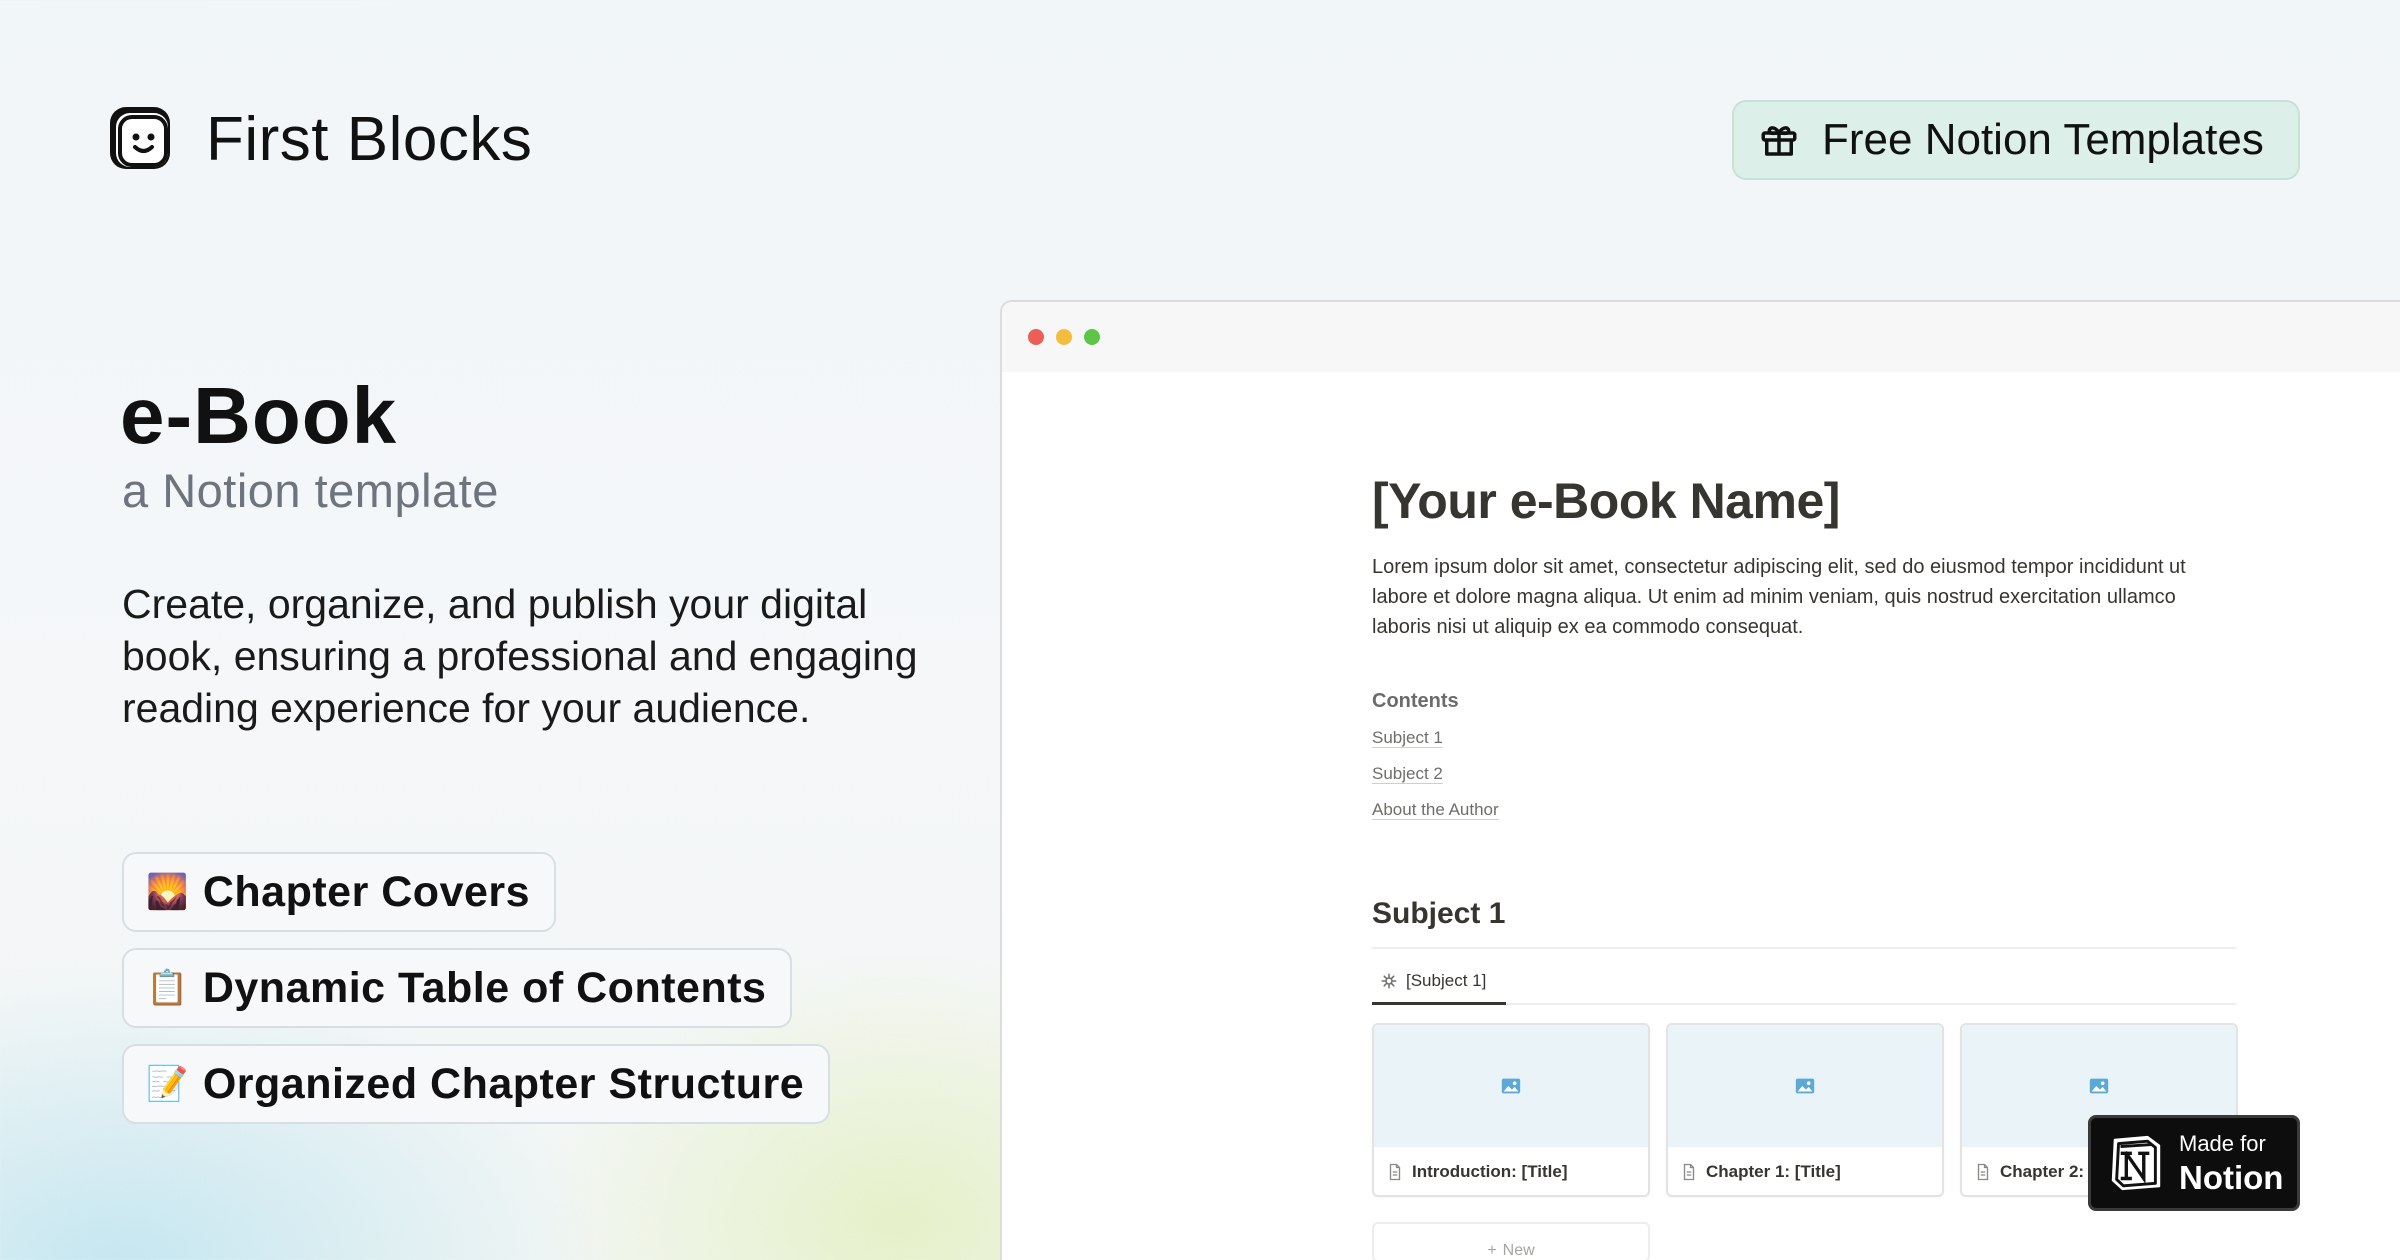 The height and width of the screenshot is (1260, 2400). I want to click on minimize-dot, so click(1064, 337).